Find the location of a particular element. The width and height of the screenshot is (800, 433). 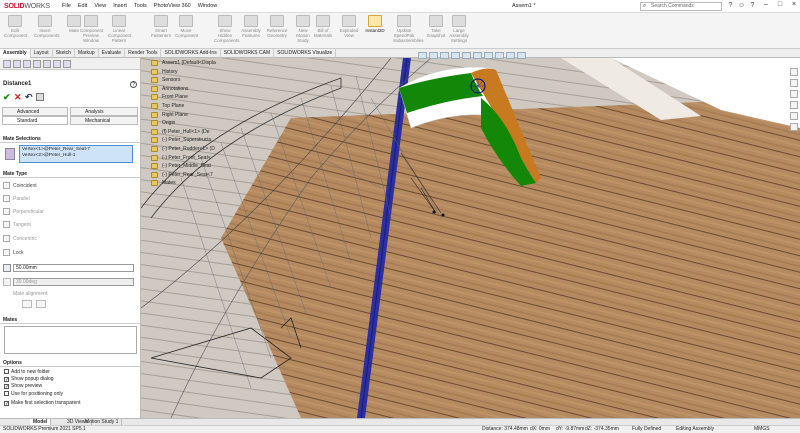

hide-show-icon is located at coordinates (488, 55).